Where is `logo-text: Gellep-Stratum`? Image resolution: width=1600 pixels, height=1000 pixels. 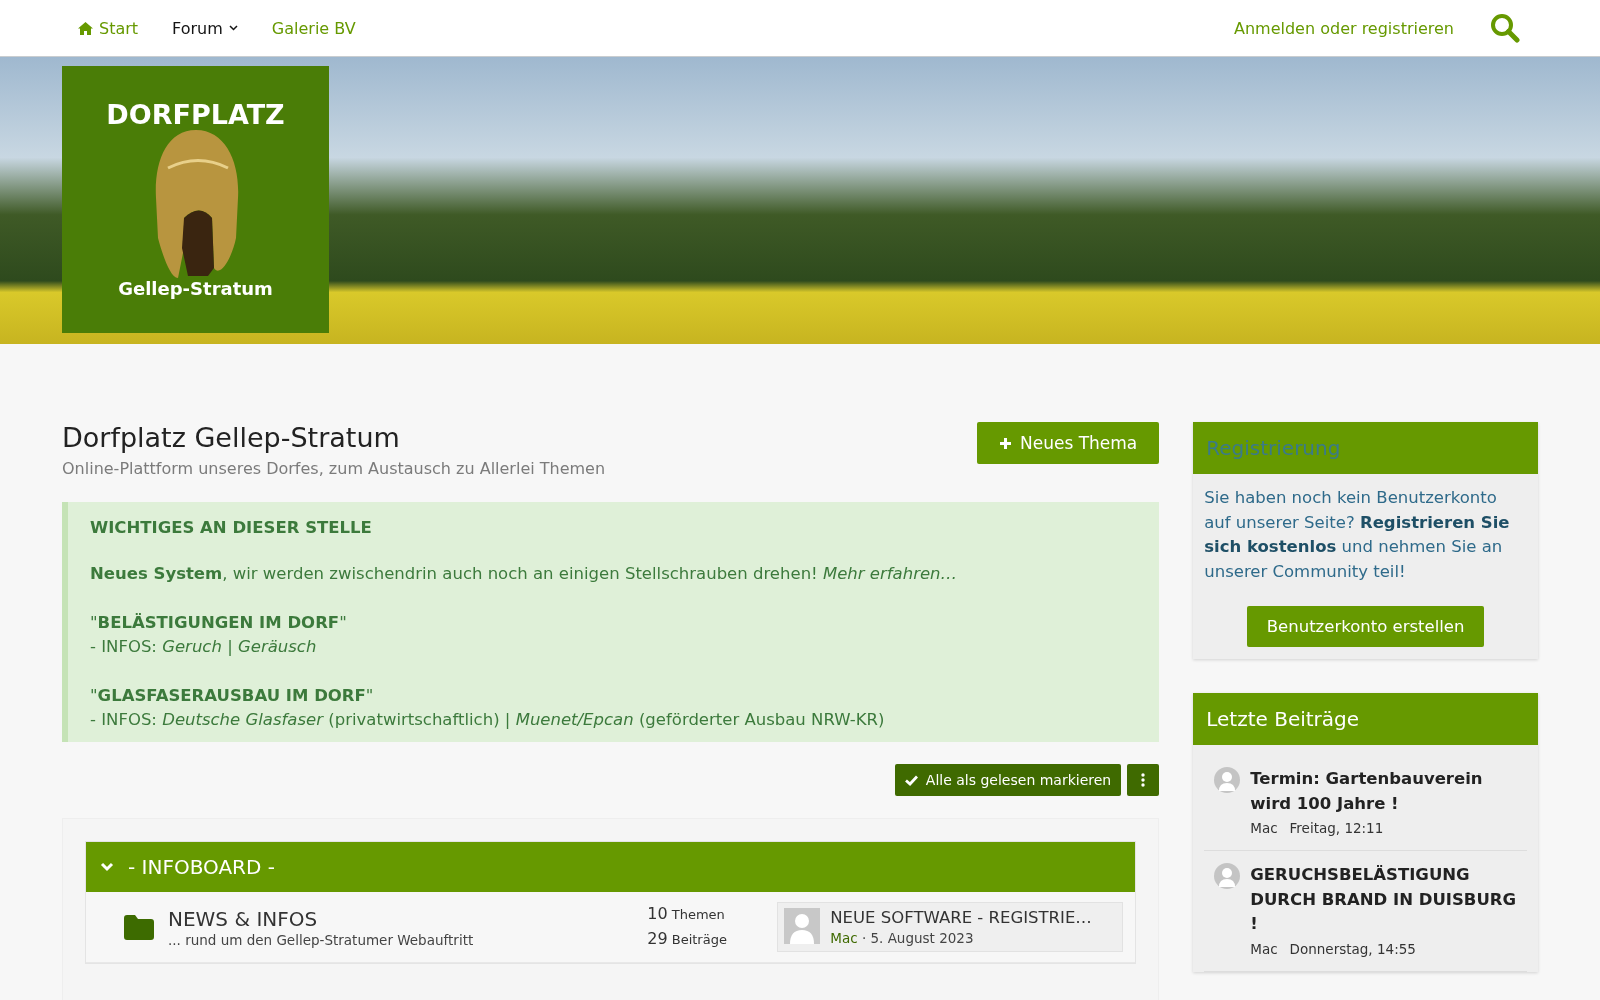
logo-text: Gellep-Stratum is located at coordinates (195, 288).